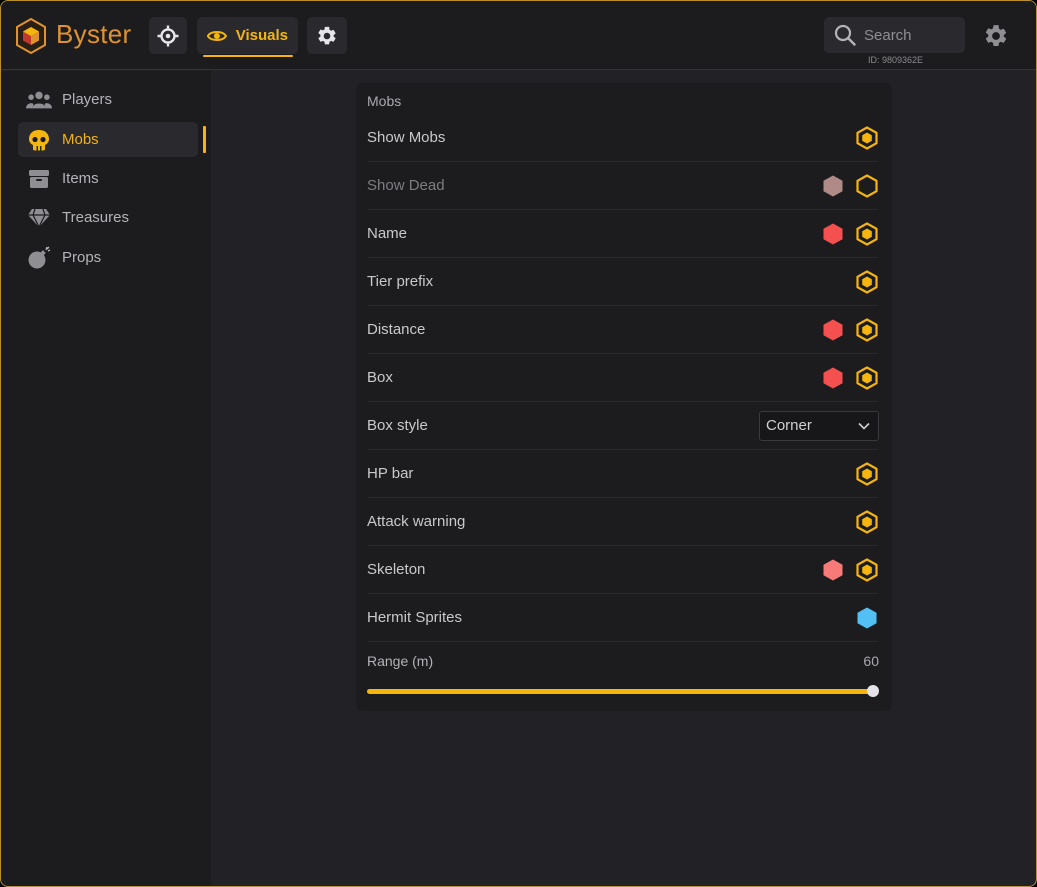  Describe the element at coordinates (39, 100) in the screenshot. I see `players-icon` at that location.